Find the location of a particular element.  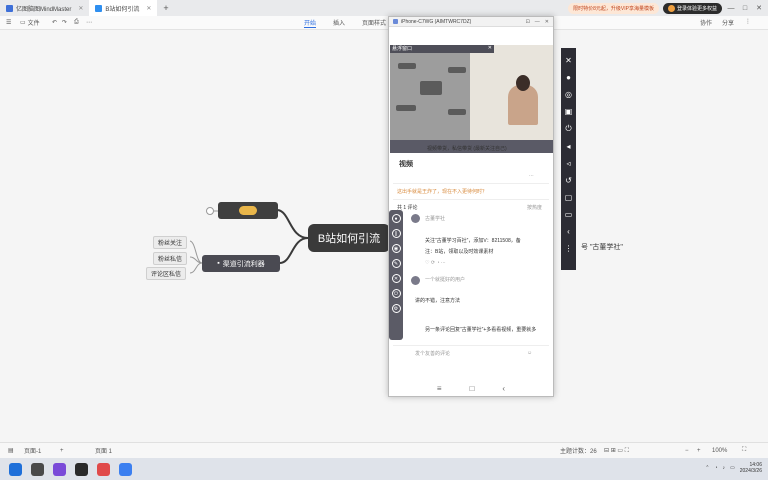

branch-node-top is located at coordinates (248, 210).